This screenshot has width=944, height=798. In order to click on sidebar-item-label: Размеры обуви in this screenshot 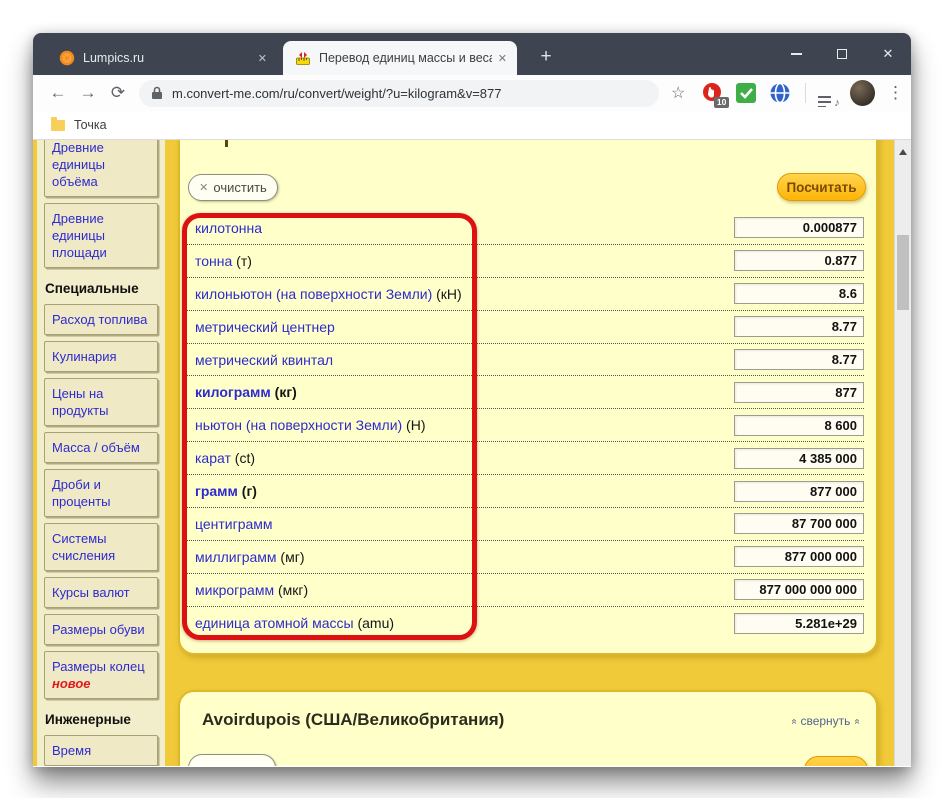, I will do `click(98, 629)`.